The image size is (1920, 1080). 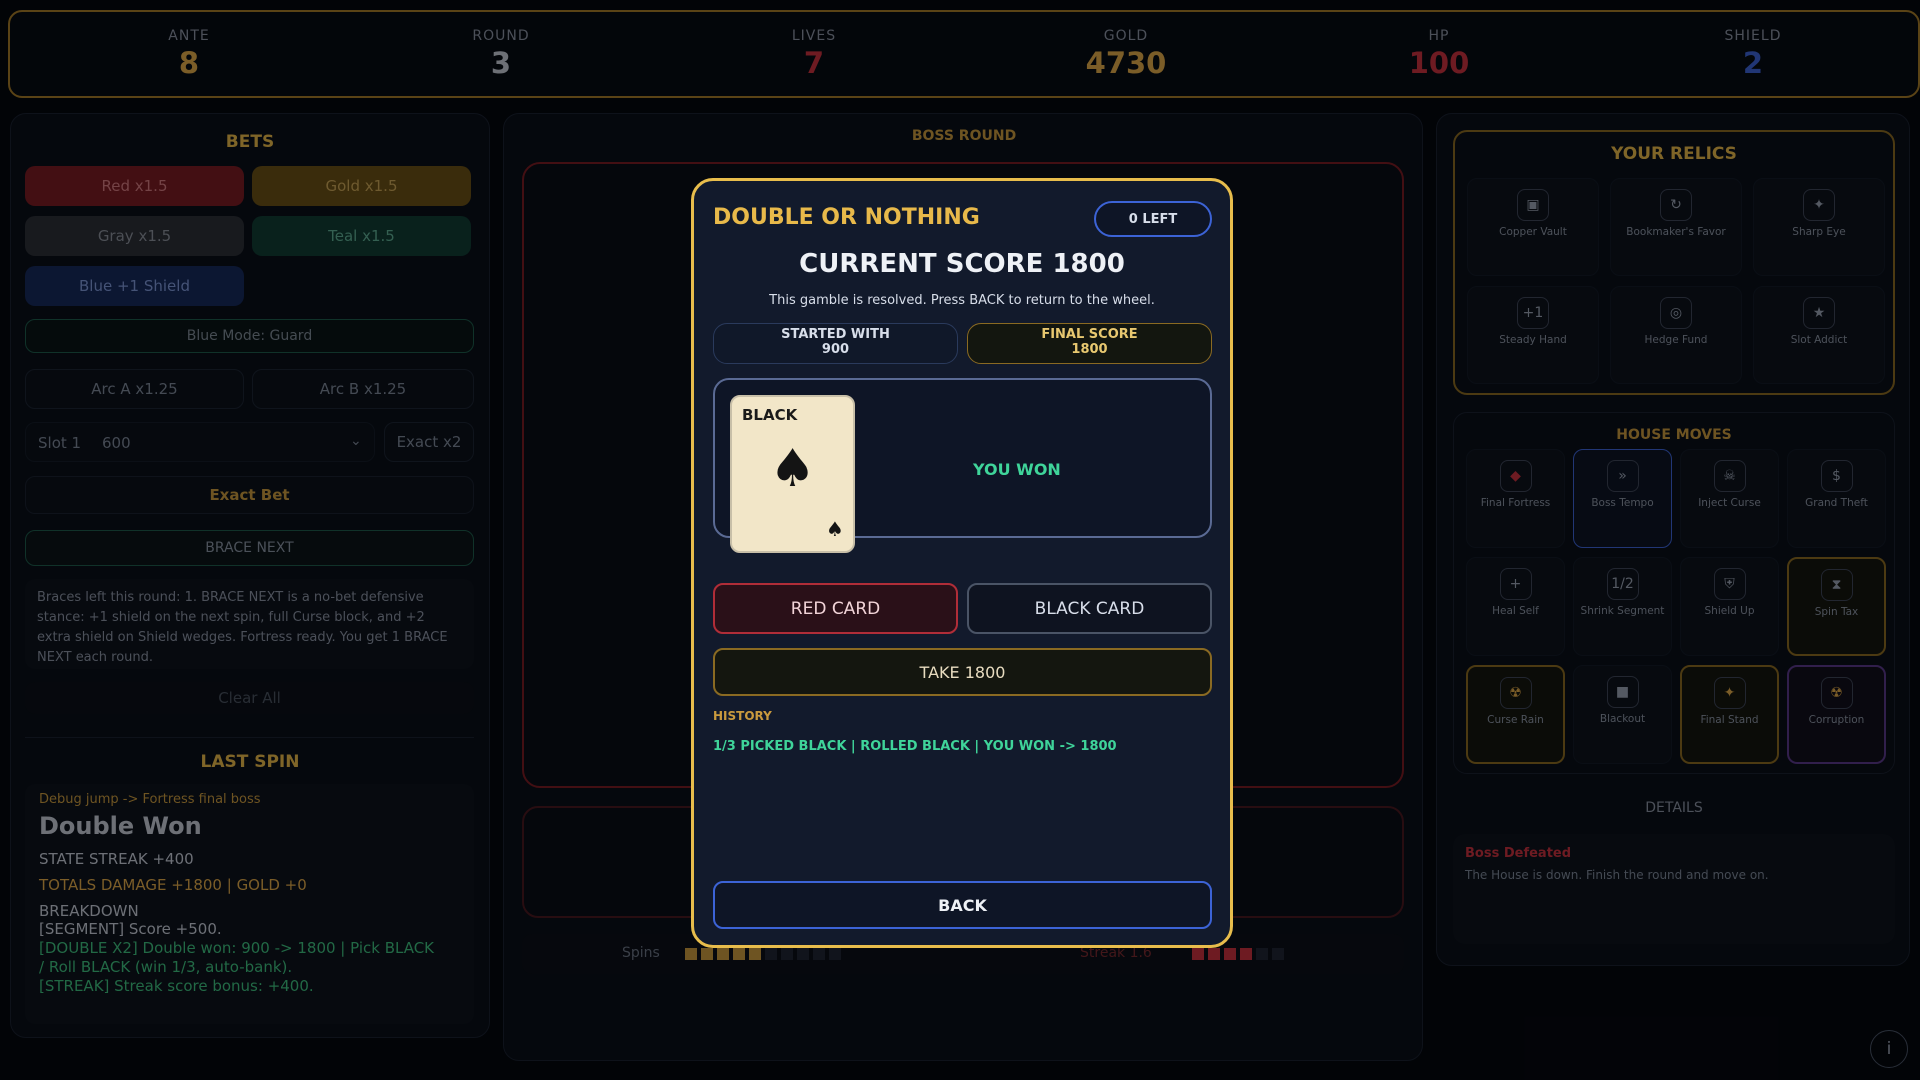 What do you see at coordinates (770, 415) in the screenshot?
I see `card-color: BLACK` at bounding box center [770, 415].